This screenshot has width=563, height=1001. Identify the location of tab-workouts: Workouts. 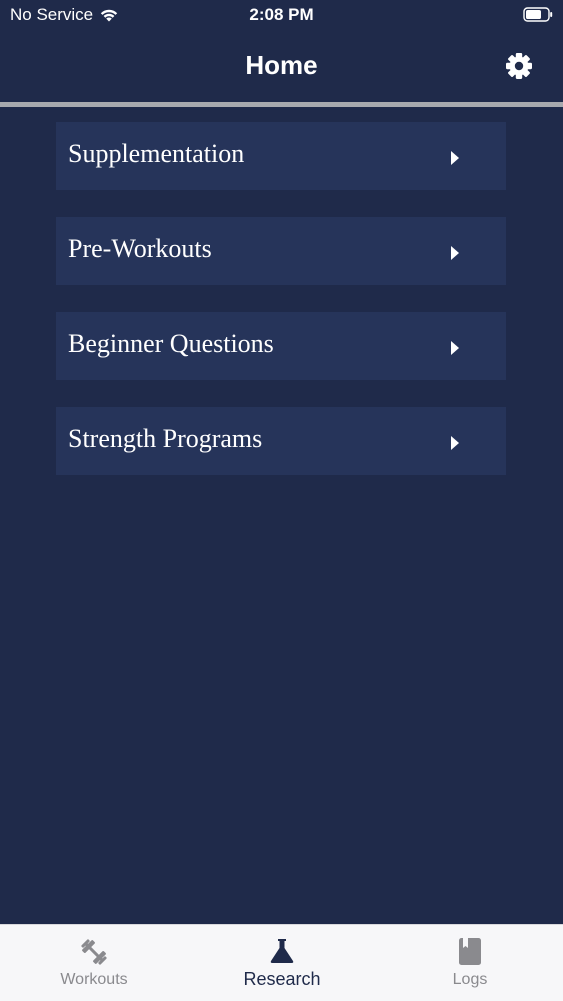
(94, 963).